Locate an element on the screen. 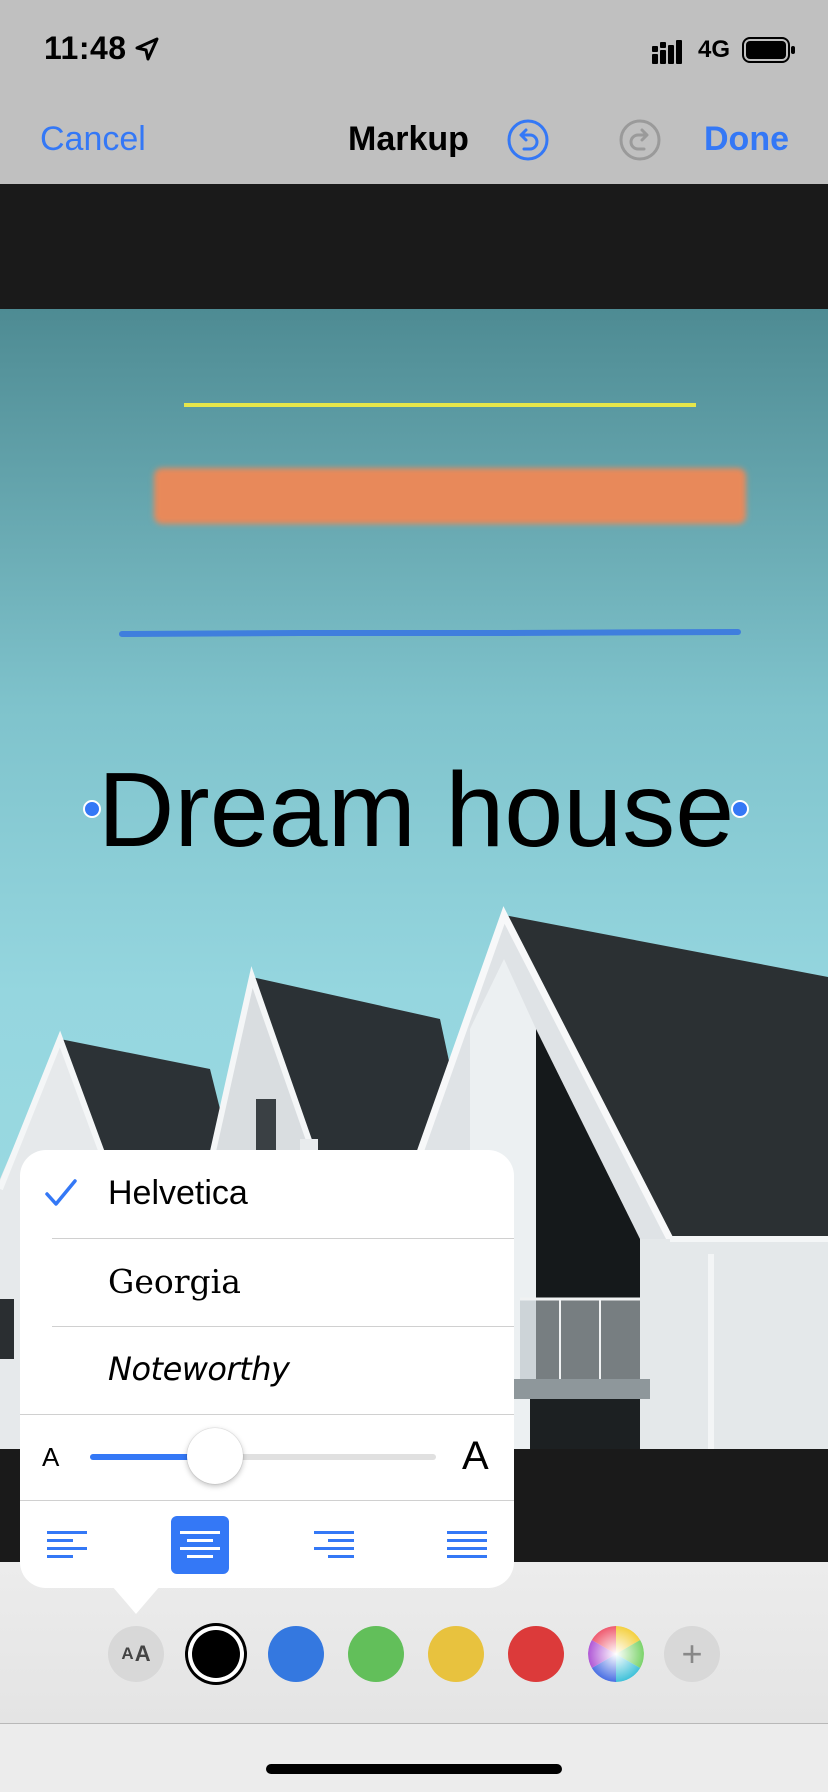 The image size is (828, 1792). network-type: 4G is located at coordinates (714, 49).